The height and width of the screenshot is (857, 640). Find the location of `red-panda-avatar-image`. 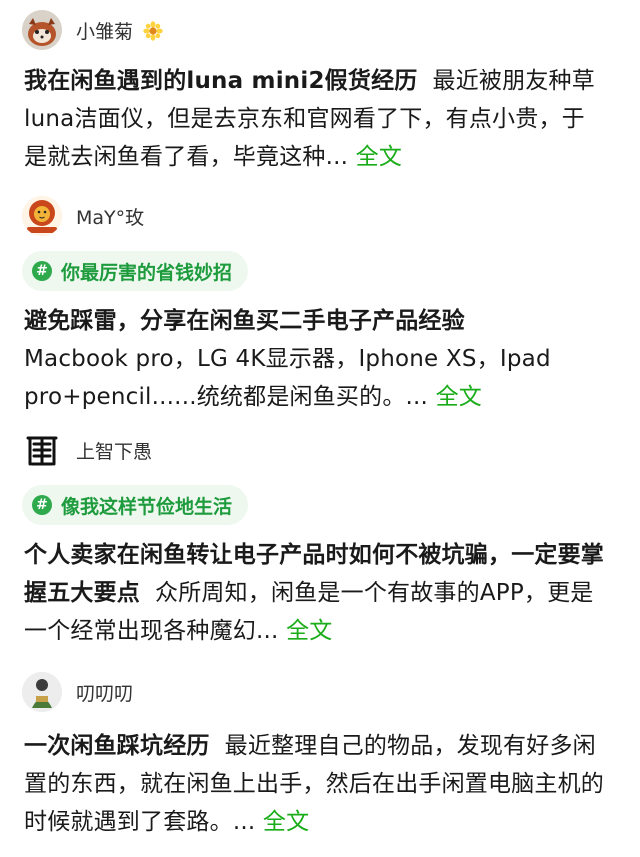

red-panda-avatar-image is located at coordinates (42, 30).